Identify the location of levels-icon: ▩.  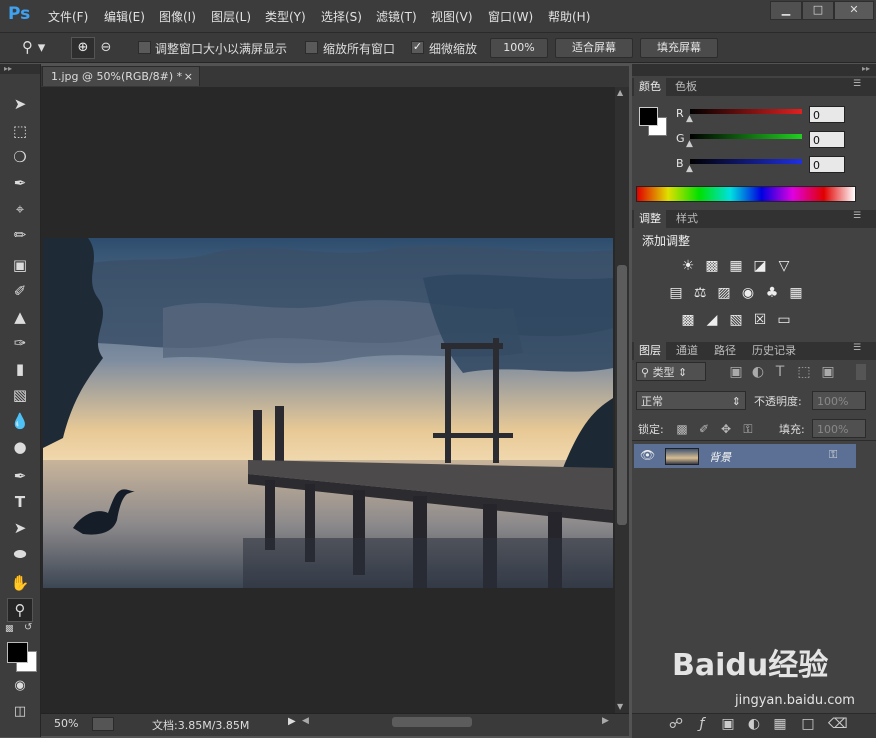
(712, 266).